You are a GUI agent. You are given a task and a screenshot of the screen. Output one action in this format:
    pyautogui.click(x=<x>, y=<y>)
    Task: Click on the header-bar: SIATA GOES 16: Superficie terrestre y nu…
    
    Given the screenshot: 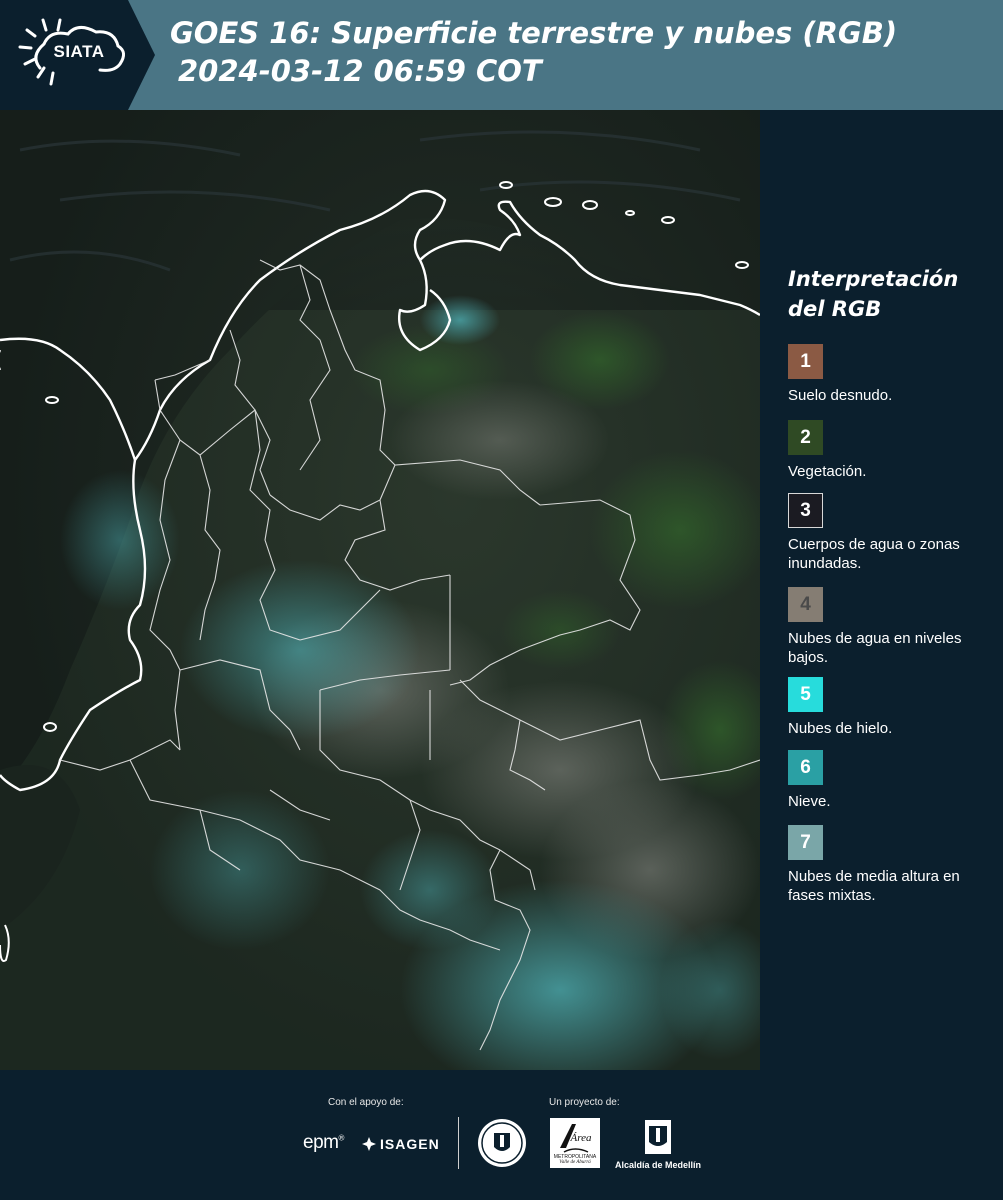 What is the action you would take?
    pyautogui.click(x=501, y=55)
    